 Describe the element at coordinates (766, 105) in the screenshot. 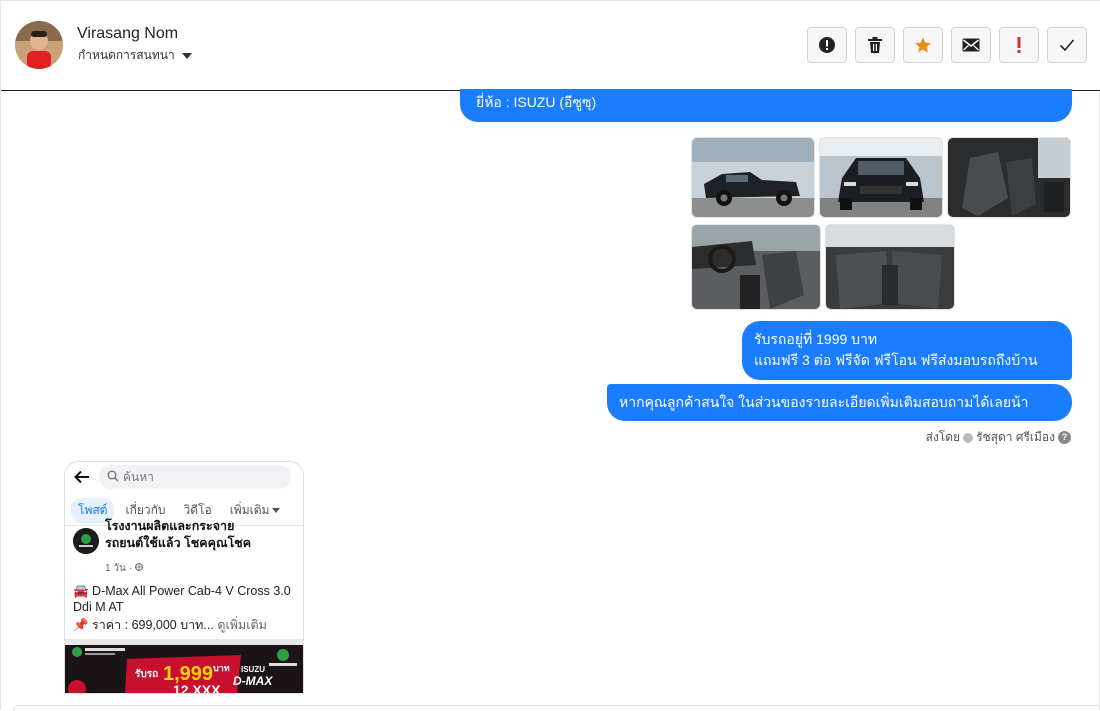

I see `message-bubble-brand: ยี่ห้อ : ISUZU (อีซูซุ)` at that location.